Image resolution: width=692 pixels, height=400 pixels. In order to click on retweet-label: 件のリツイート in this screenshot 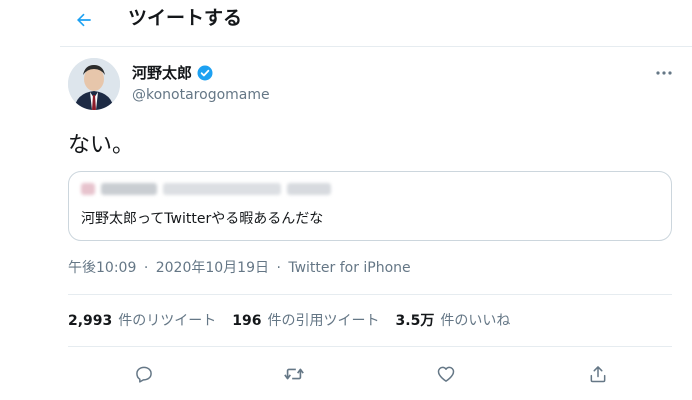, I will do `click(167, 321)`.